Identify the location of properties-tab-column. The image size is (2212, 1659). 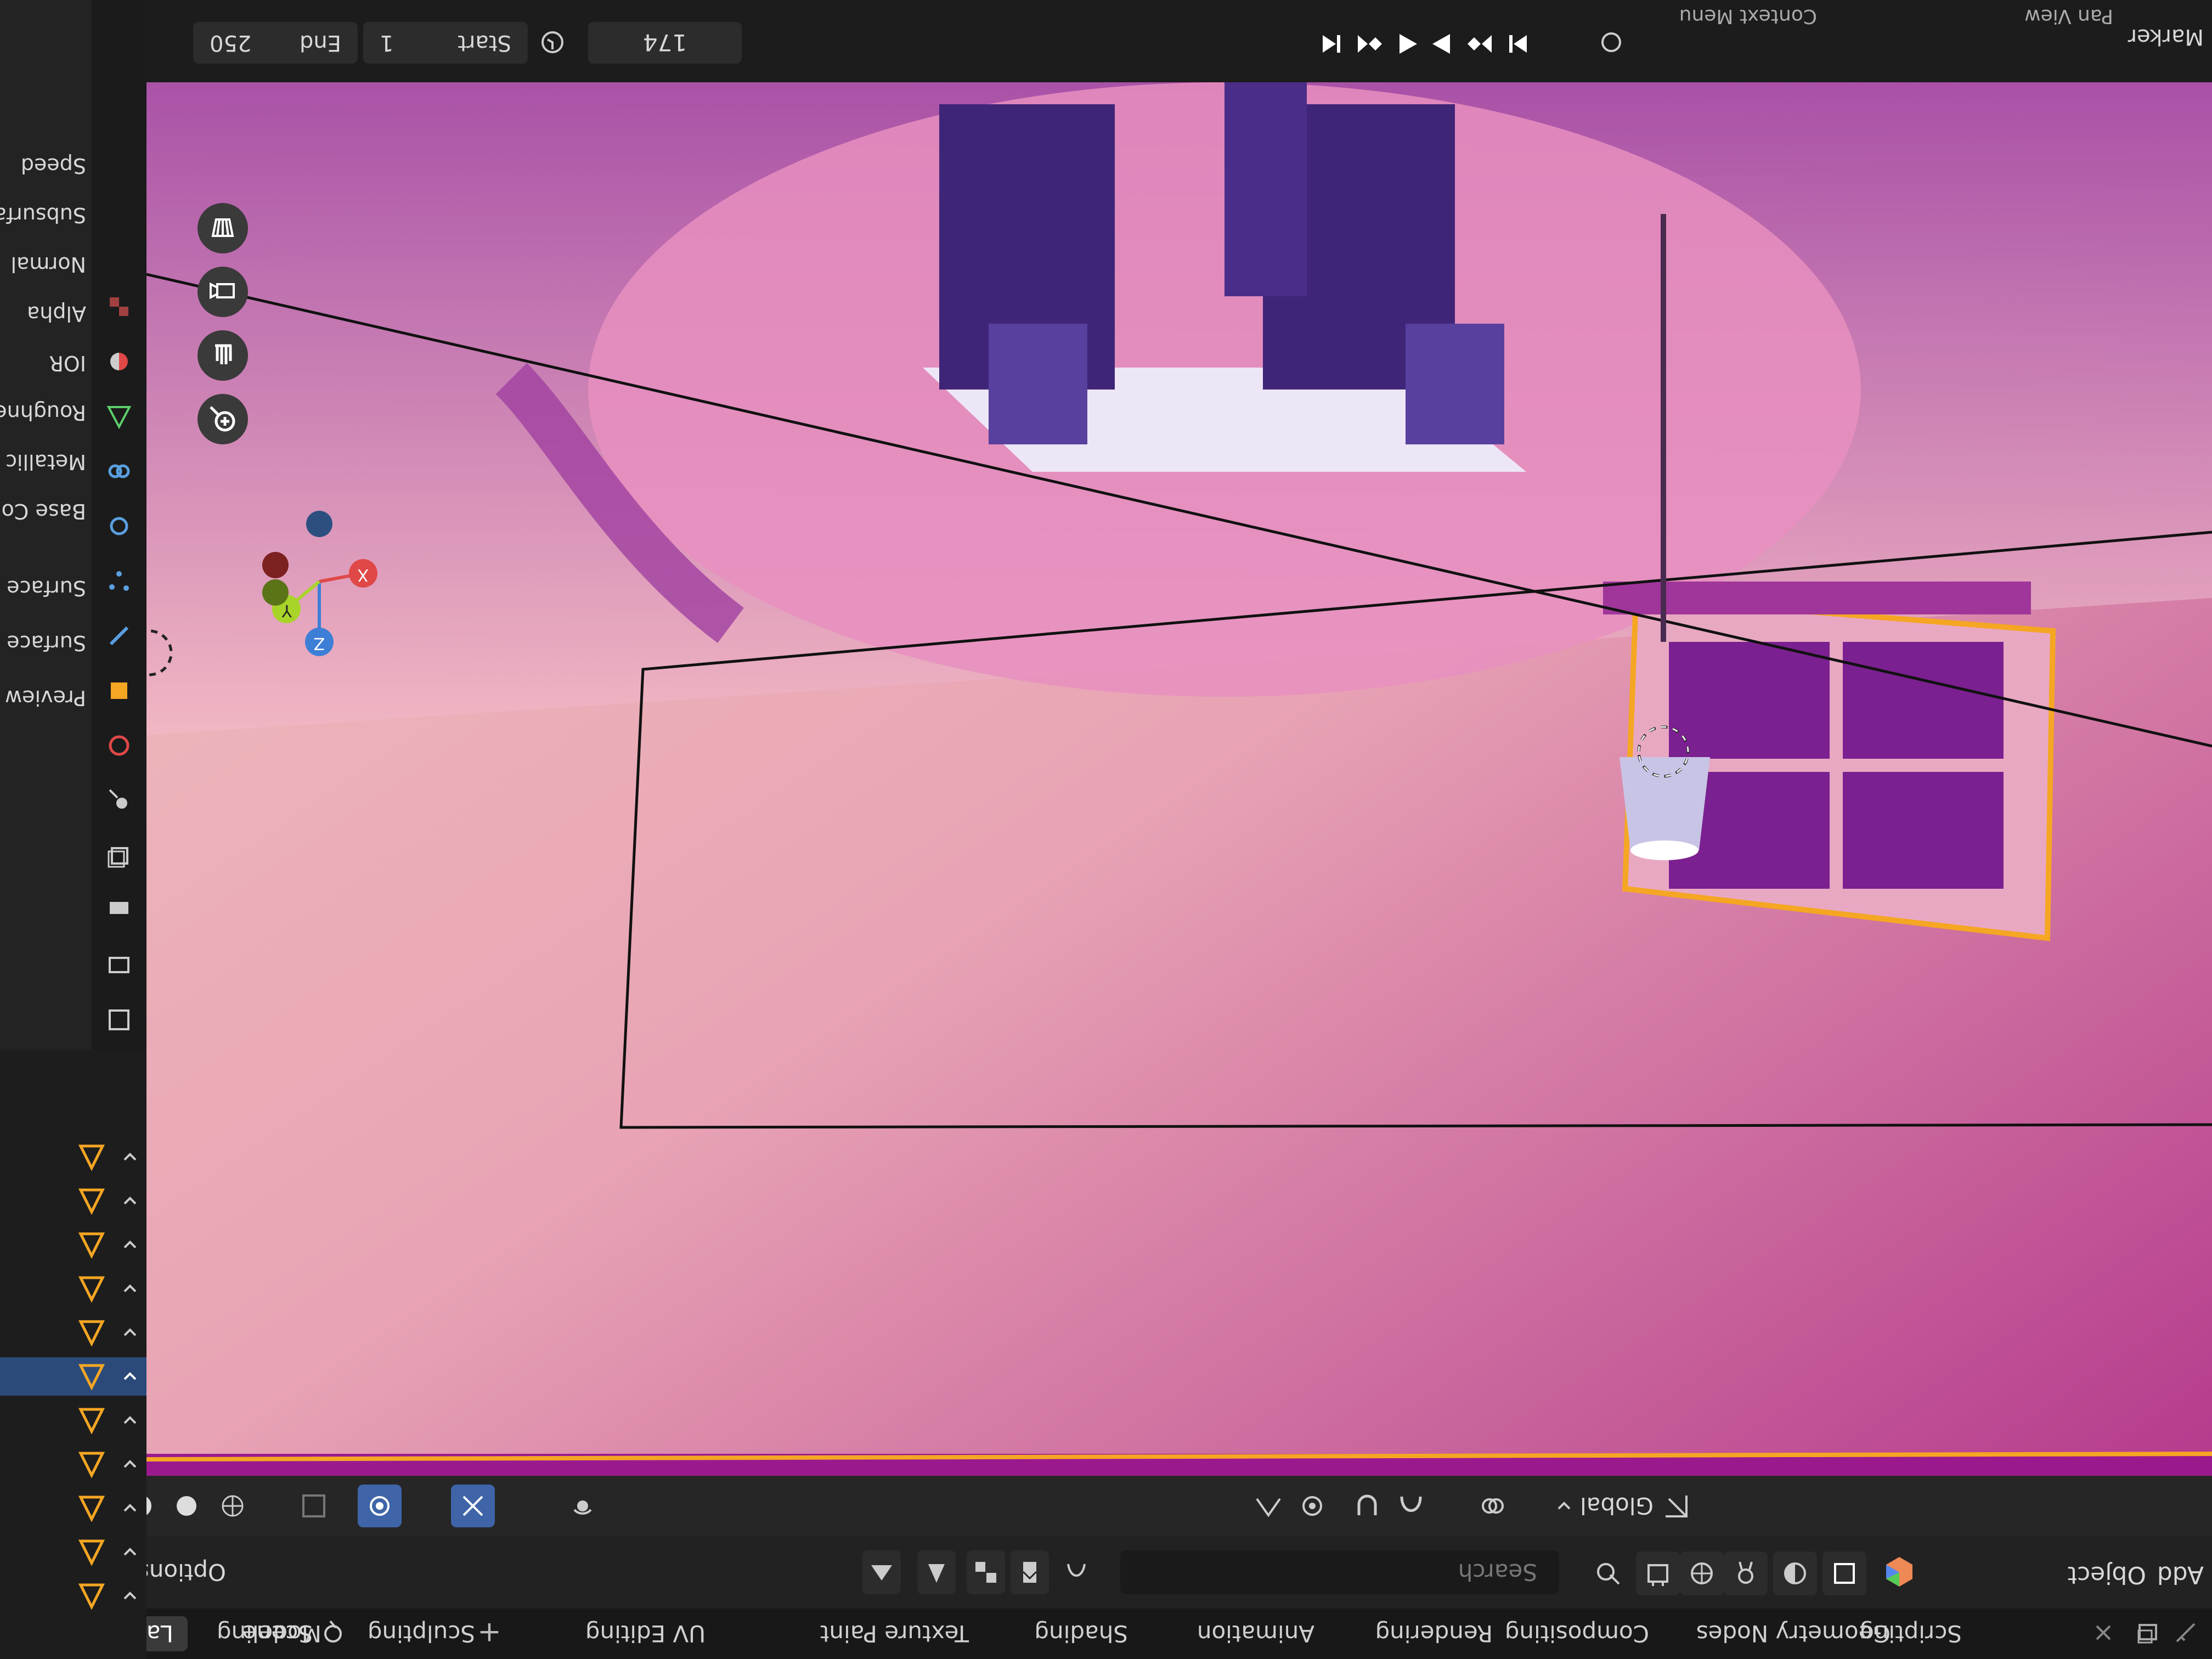
(119, 525).